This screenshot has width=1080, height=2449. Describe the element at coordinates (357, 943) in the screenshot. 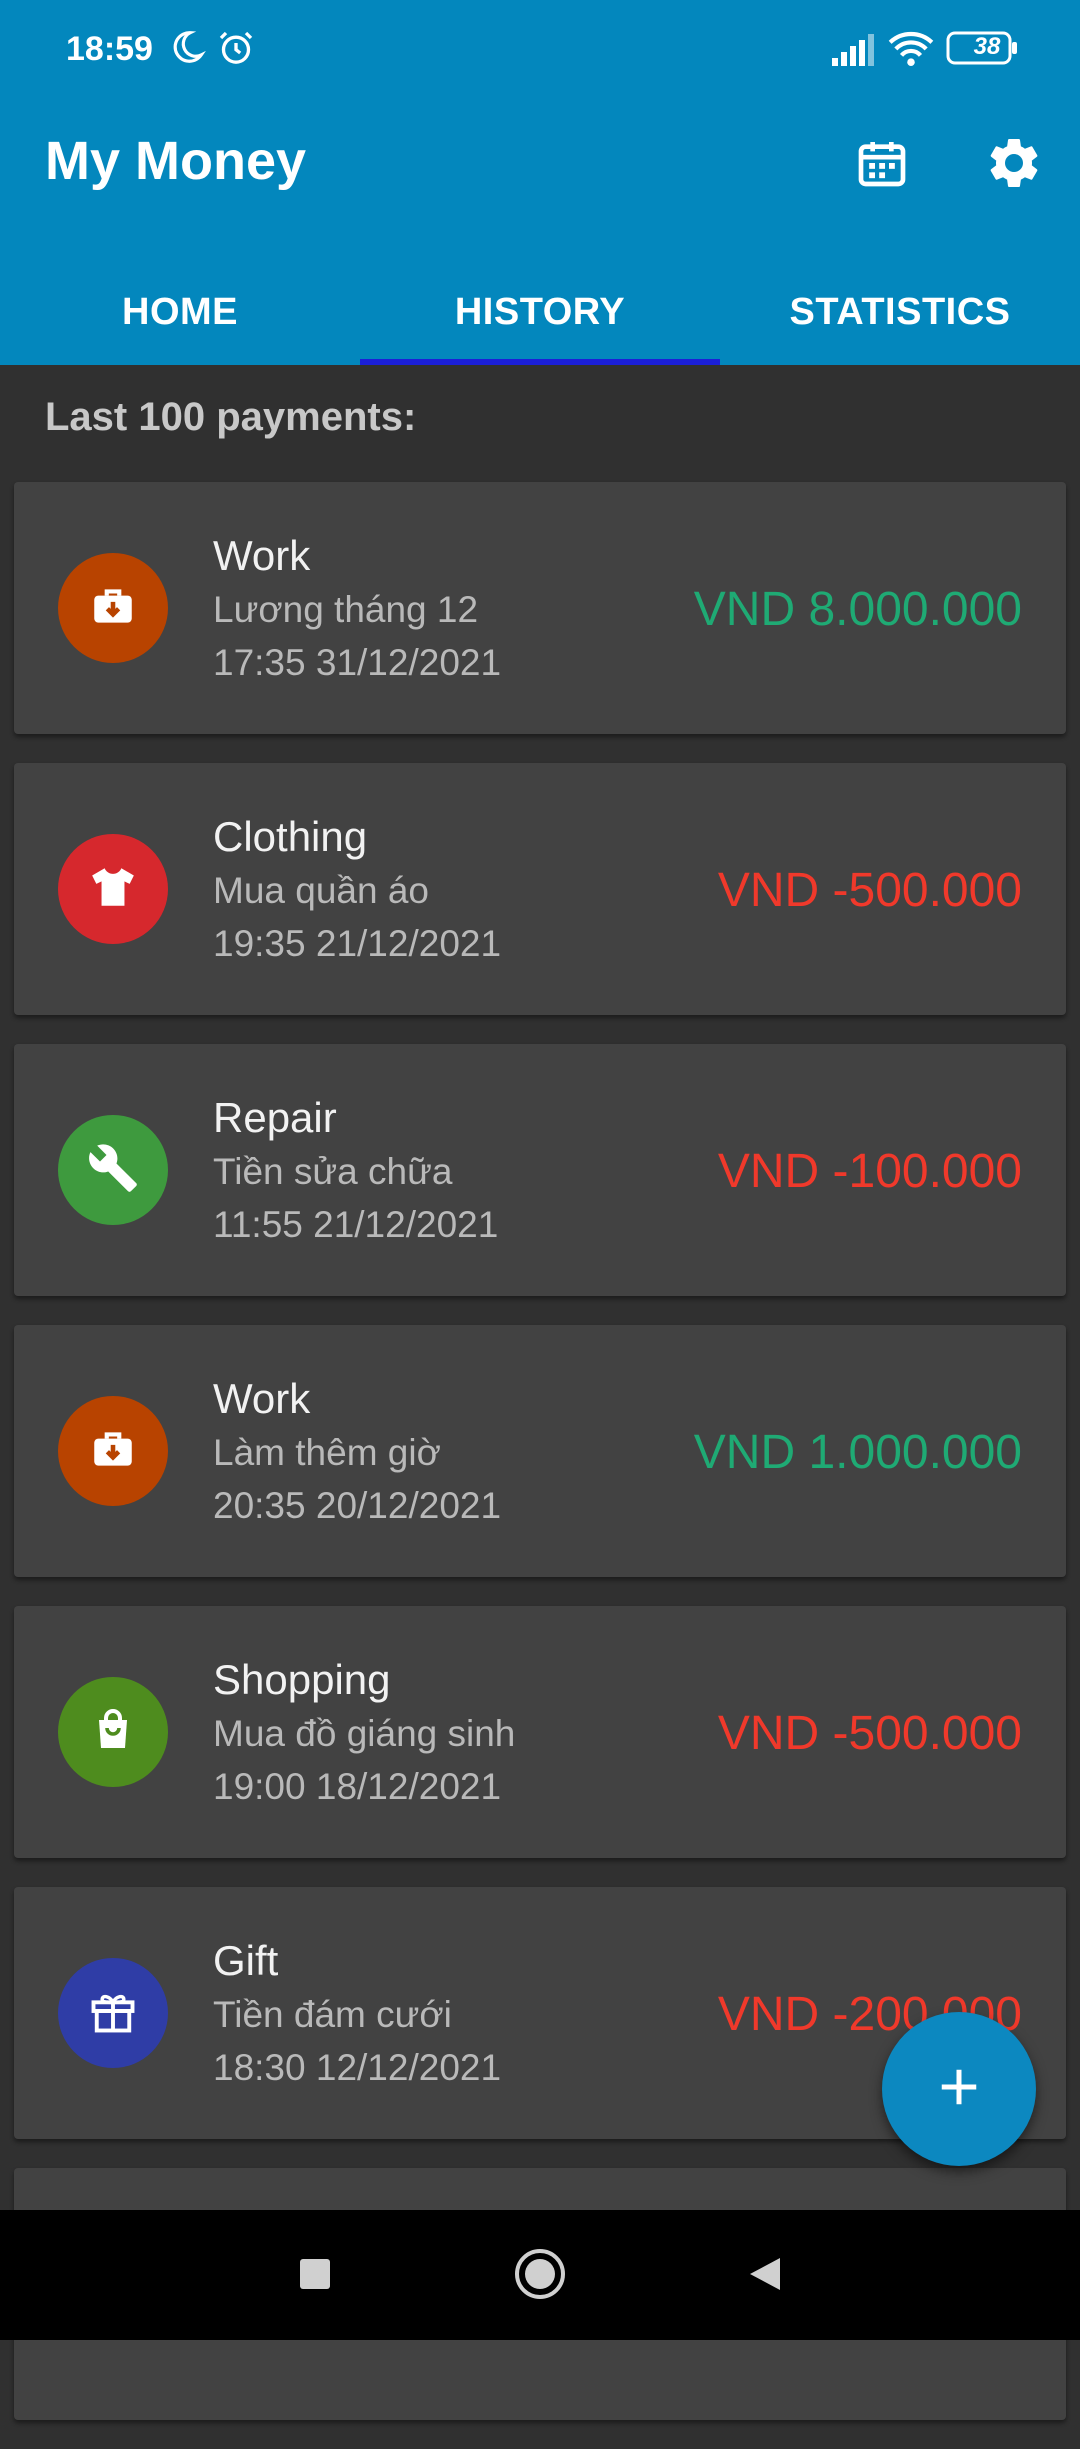

I see `payment-datetime: 19:35 21/12/2021` at that location.